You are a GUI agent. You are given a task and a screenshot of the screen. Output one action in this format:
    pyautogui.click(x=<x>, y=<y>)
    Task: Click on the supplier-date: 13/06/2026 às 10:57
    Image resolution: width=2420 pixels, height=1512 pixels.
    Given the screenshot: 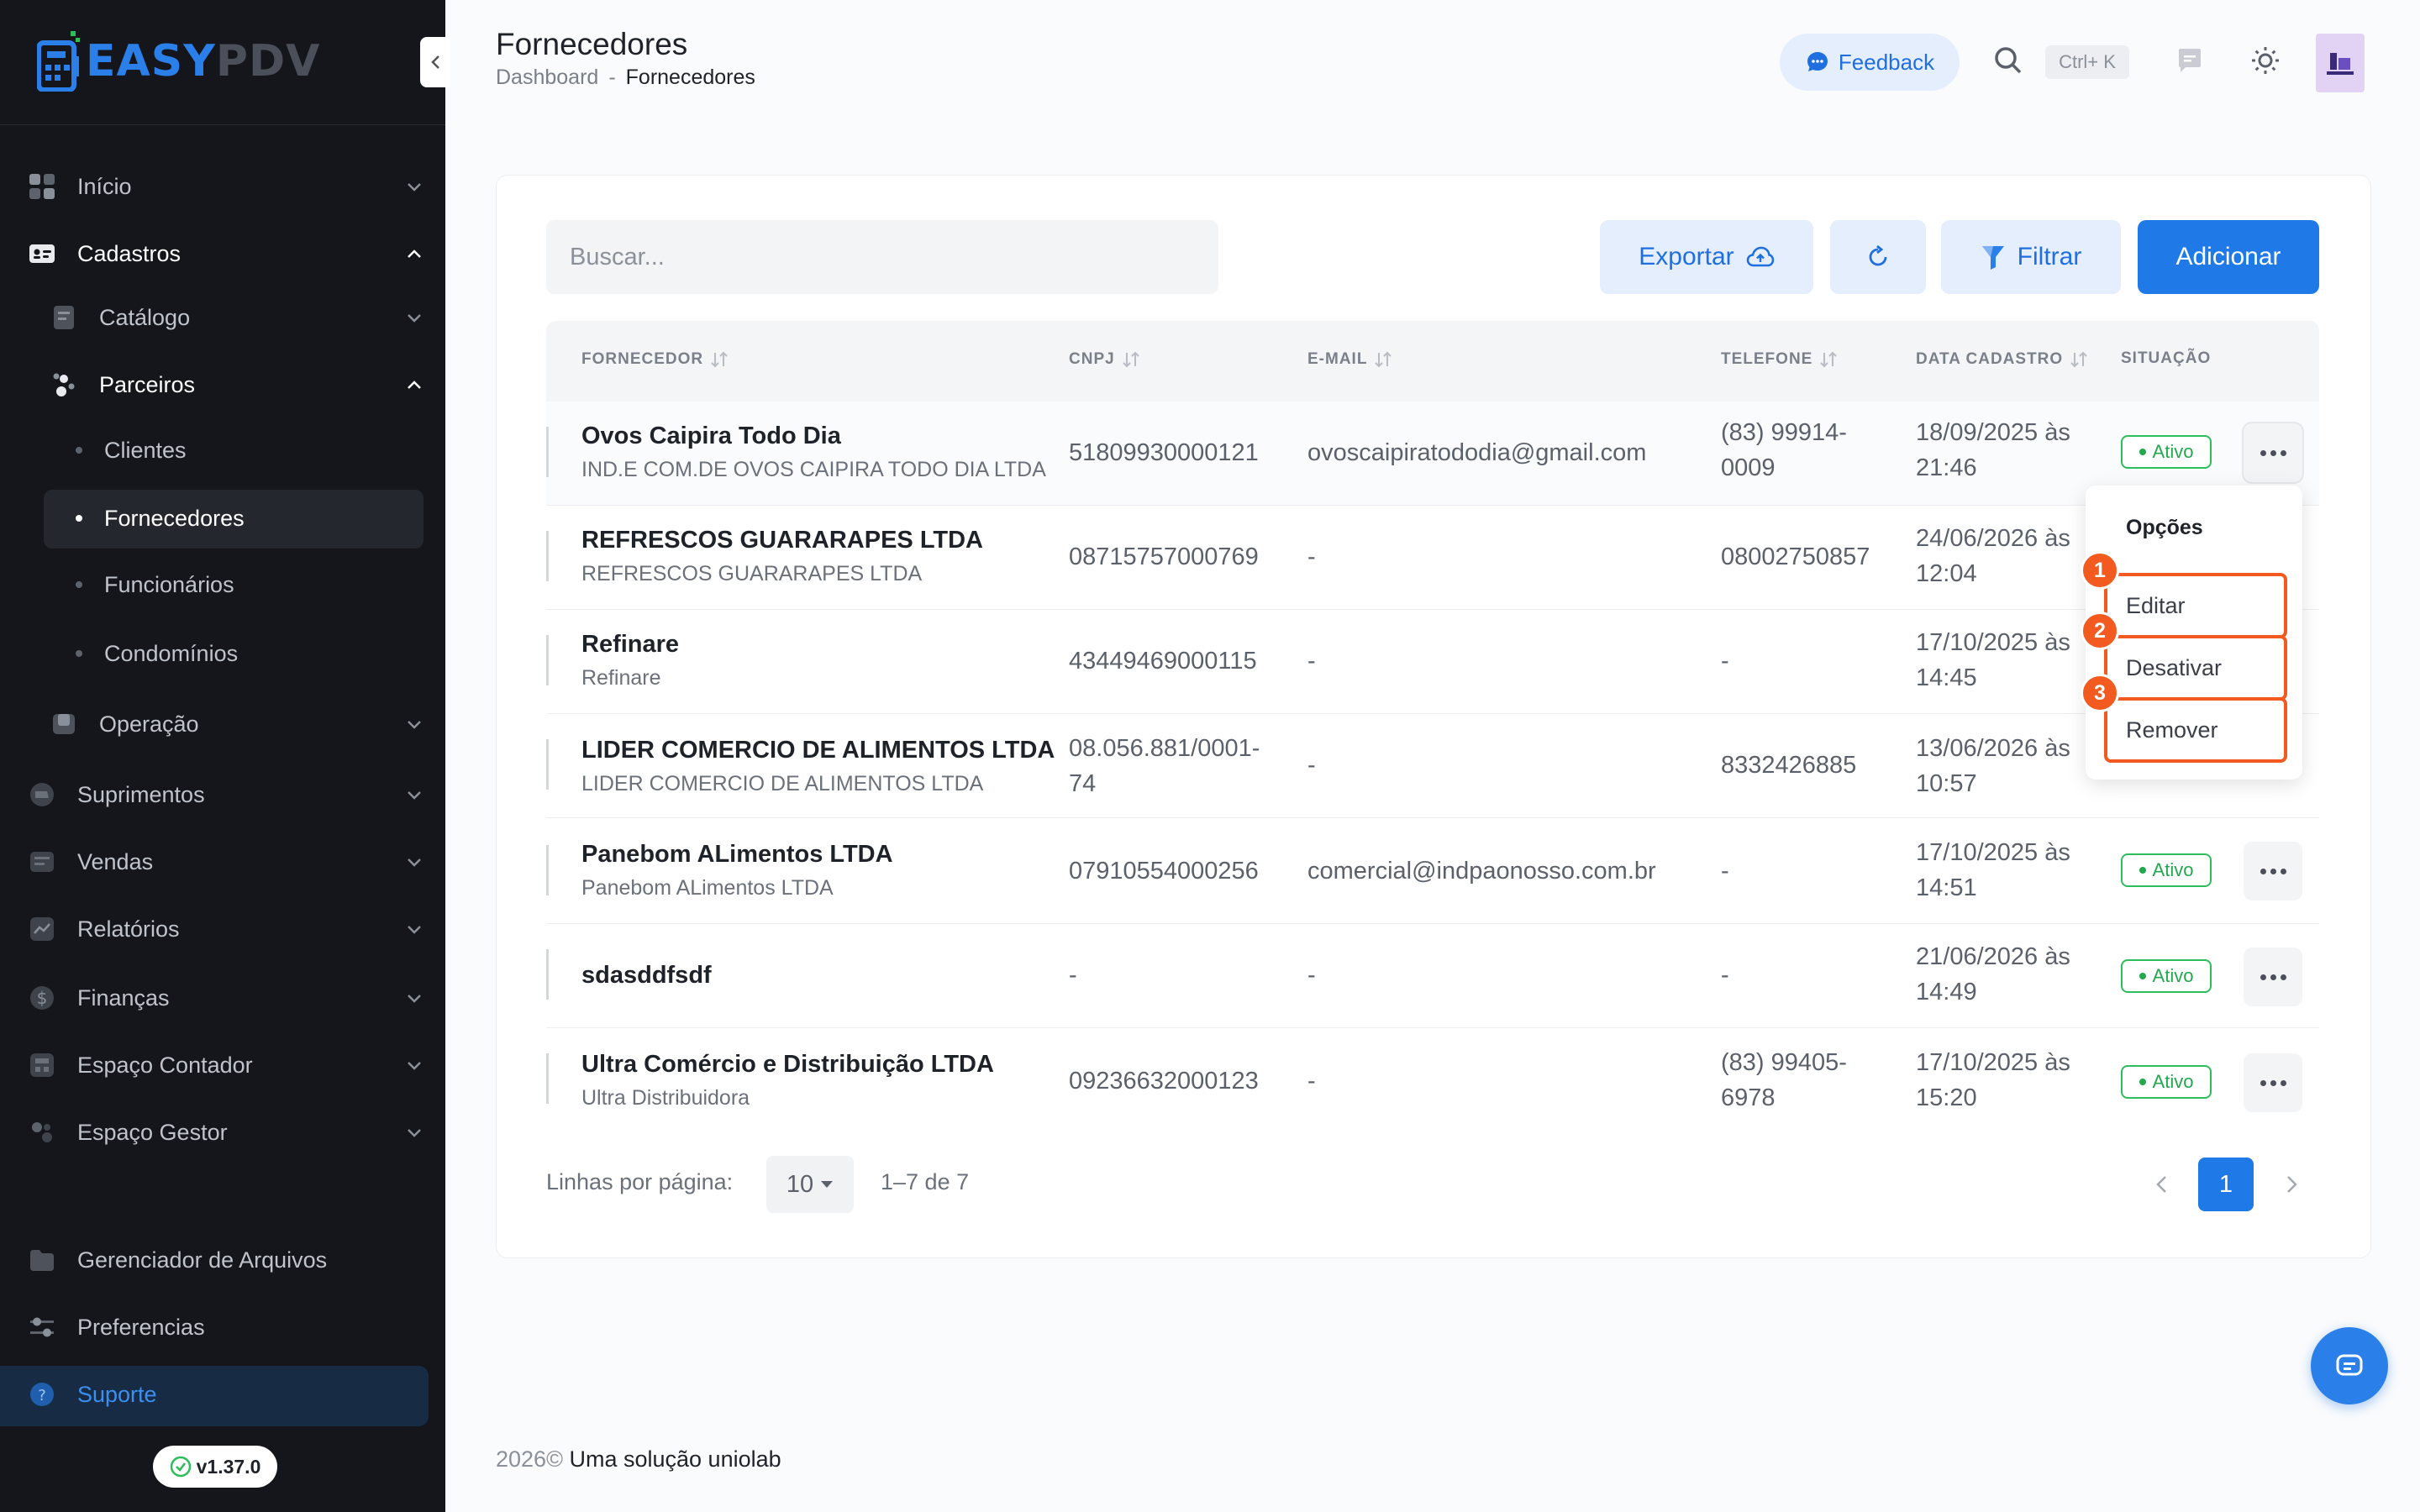 What is the action you would take?
    pyautogui.click(x=1993, y=766)
    